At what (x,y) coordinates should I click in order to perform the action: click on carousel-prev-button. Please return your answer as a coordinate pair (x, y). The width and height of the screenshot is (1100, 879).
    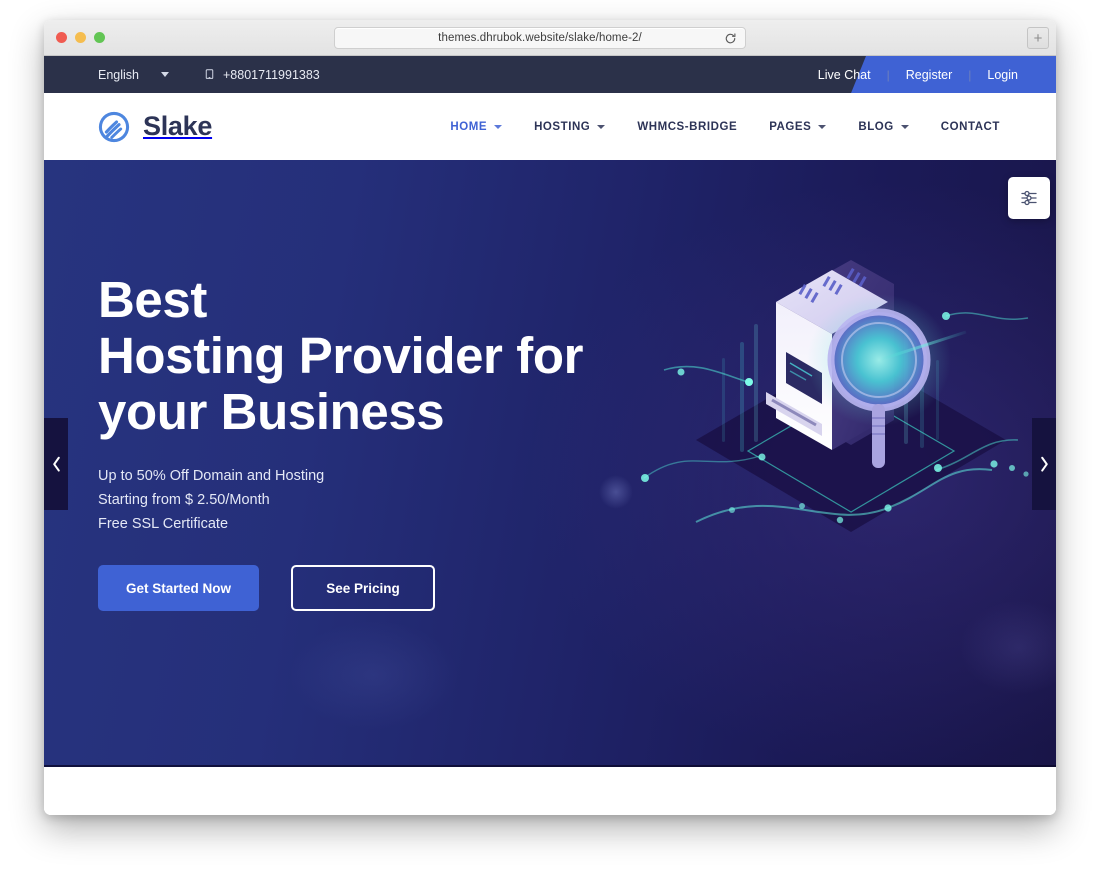
    Looking at the image, I should click on (56, 463).